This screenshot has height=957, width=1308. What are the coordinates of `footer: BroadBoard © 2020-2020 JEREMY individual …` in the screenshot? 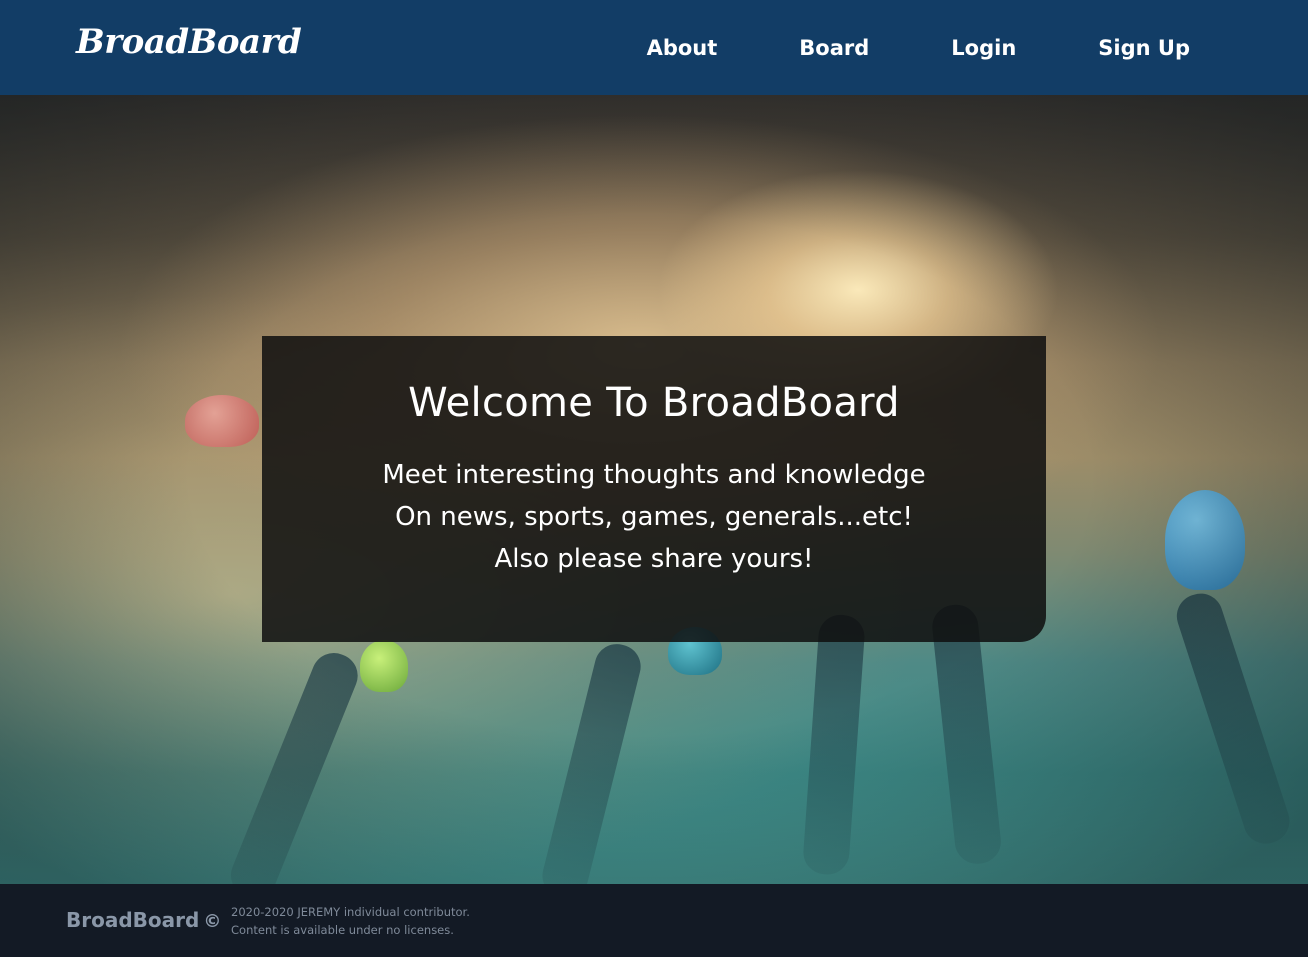 It's located at (654, 920).